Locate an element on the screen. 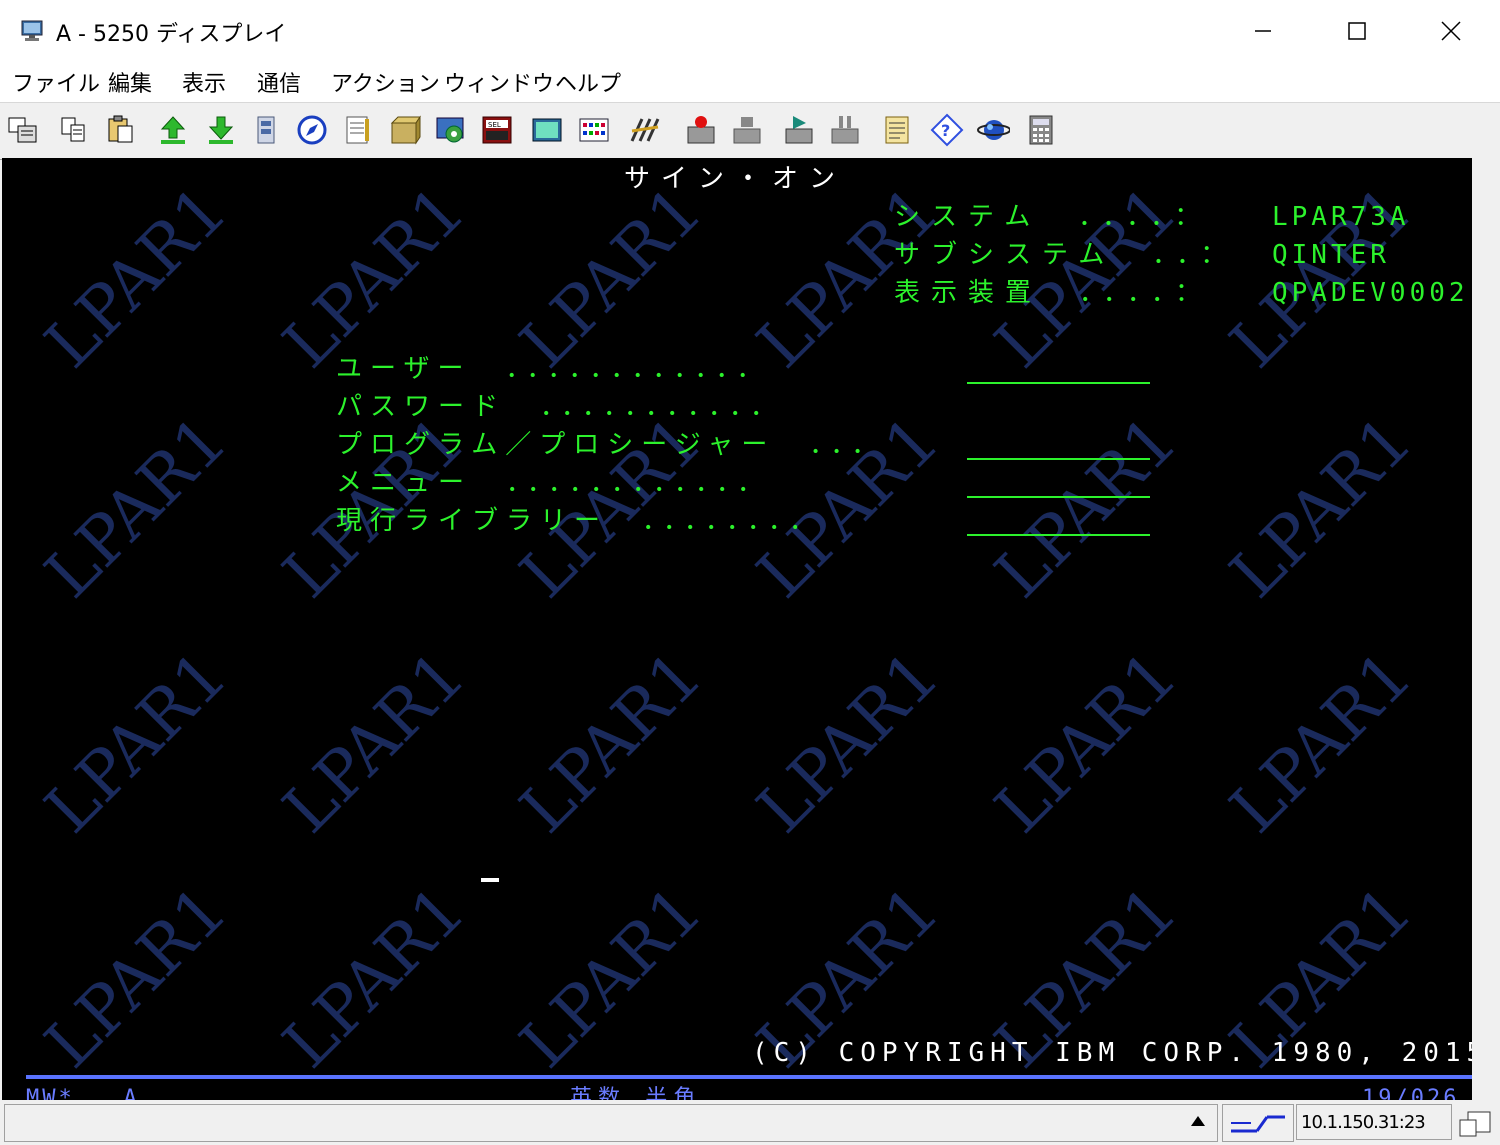 The width and height of the screenshot is (1500, 1145). pause-macro-button is located at coordinates (845, 130).